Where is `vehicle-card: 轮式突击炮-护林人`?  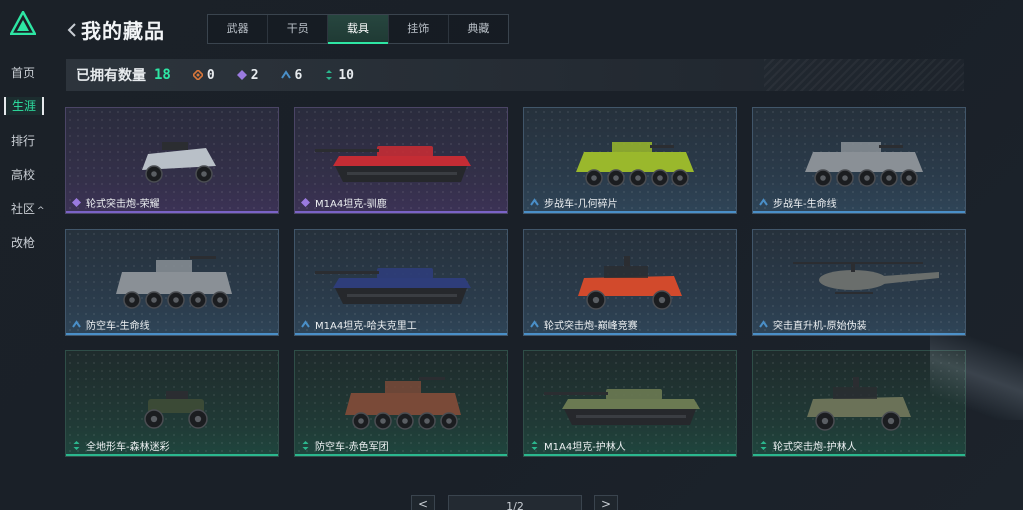 vehicle-card: 轮式突击炮-护林人 is located at coordinates (859, 403).